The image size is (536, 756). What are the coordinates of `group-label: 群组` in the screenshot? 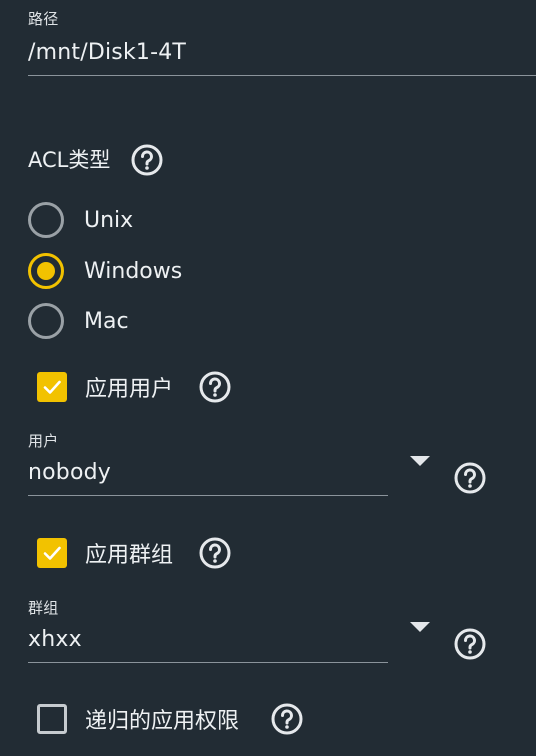 It's located at (43, 608).